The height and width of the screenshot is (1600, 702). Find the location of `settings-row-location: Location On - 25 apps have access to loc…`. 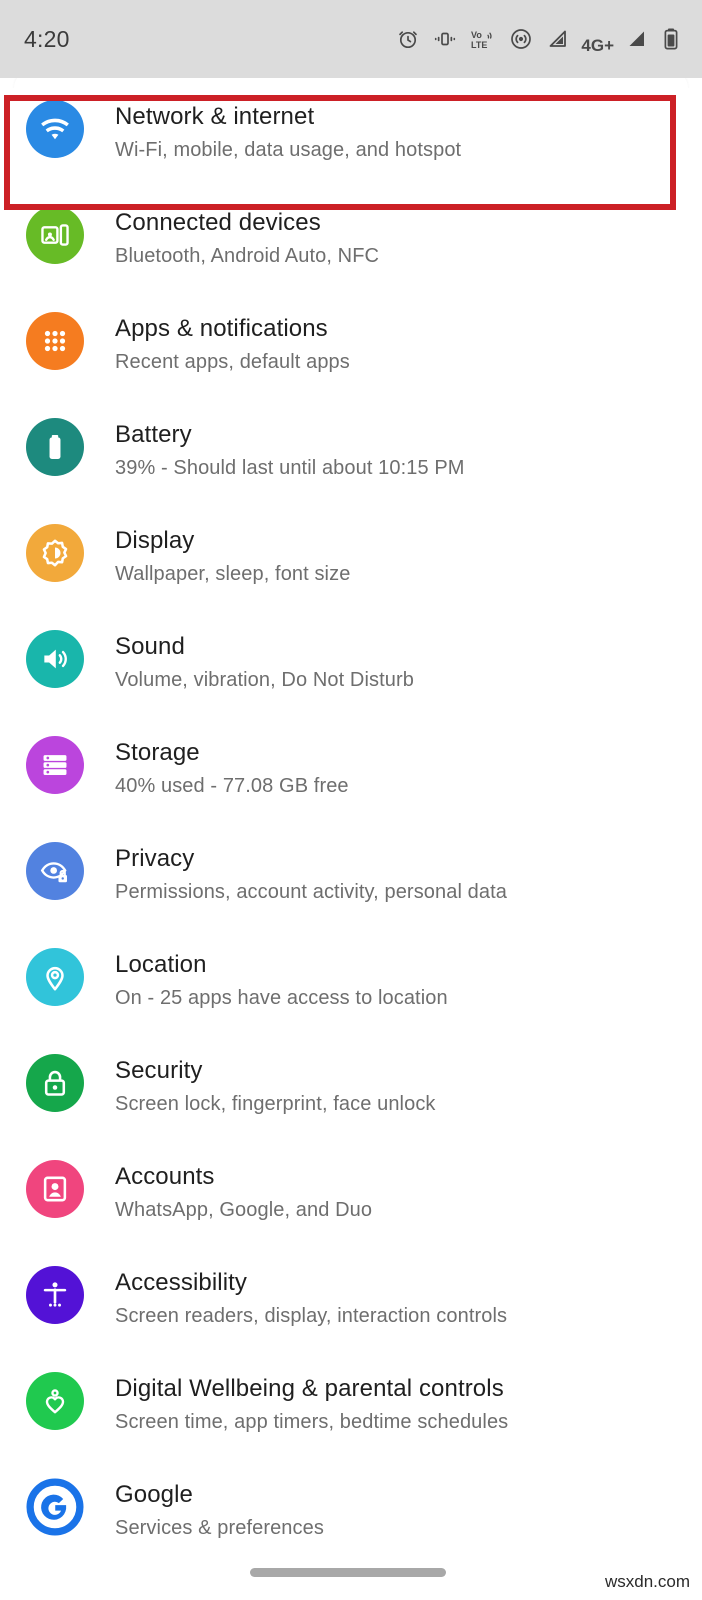

settings-row-location: Location On - 25 apps have access to loc… is located at coordinates (351, 989).